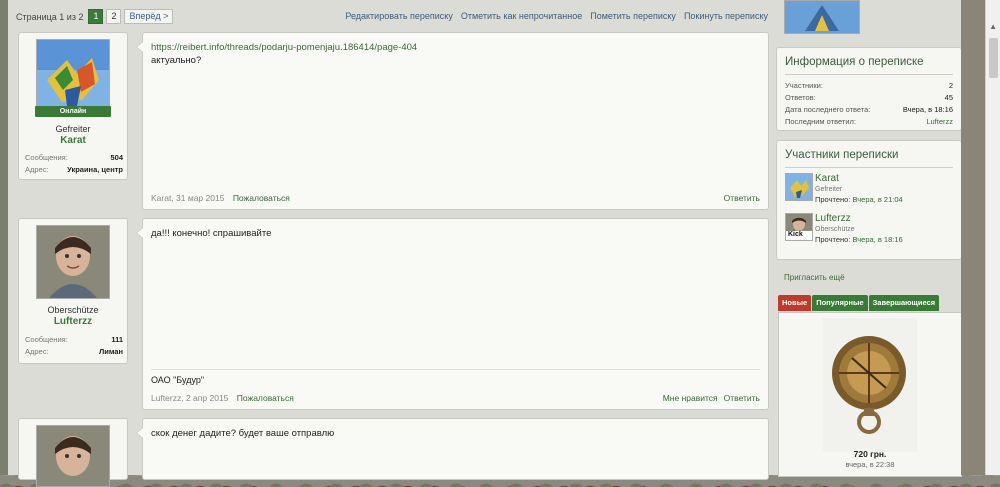 The width and height of the screenshot is (1000, 487). I want to click on star-conversation-link: Пометить переписку, so click(633, 16).